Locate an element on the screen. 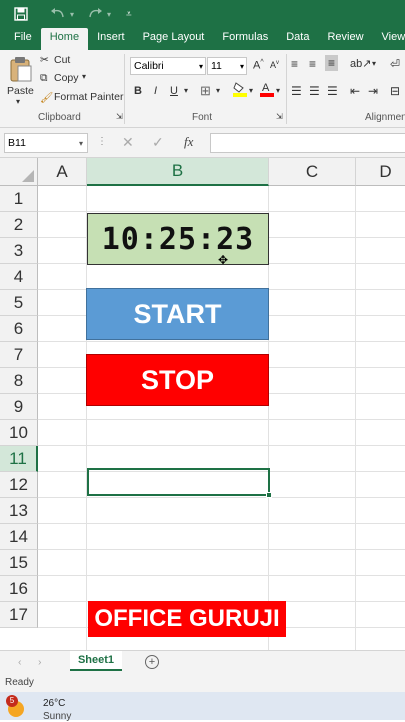  confirm-entry-icon: ✓ is located at coordinates (158, 142).